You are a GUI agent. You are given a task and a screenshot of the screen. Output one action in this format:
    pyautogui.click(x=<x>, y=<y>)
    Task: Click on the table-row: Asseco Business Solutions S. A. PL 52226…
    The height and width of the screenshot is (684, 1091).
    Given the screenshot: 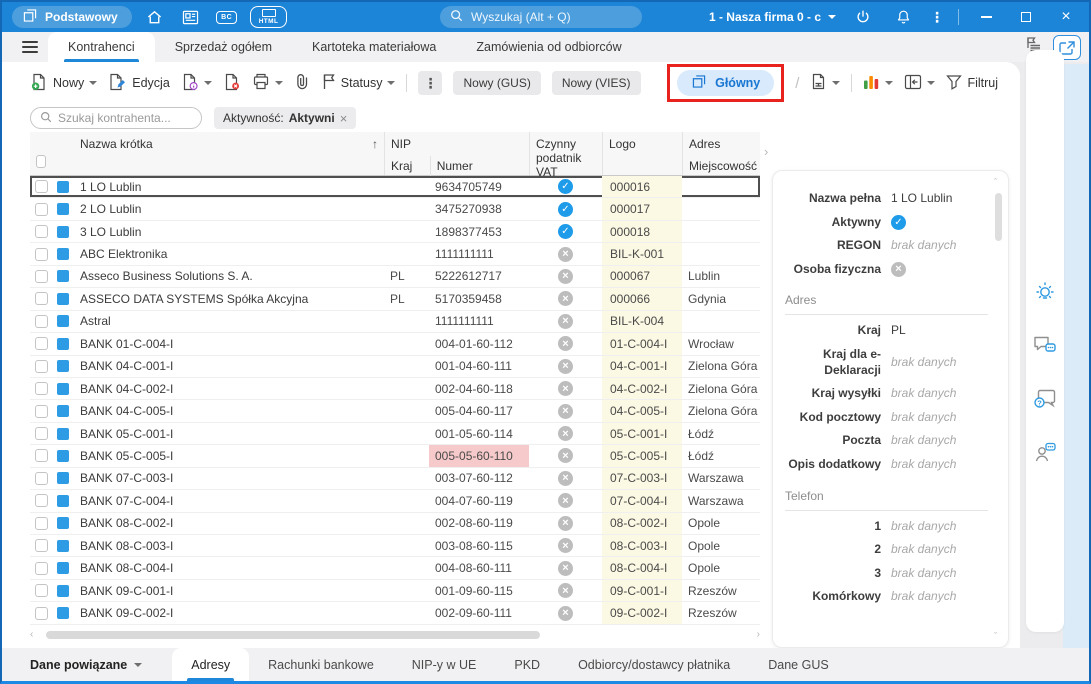 What is the action you would take?
    pyautogui.click(x=395, y=277)
    